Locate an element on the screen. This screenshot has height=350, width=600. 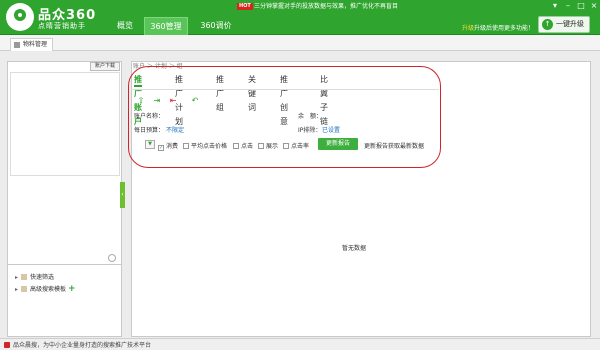
account-tree is located at coordinates (65, 124).